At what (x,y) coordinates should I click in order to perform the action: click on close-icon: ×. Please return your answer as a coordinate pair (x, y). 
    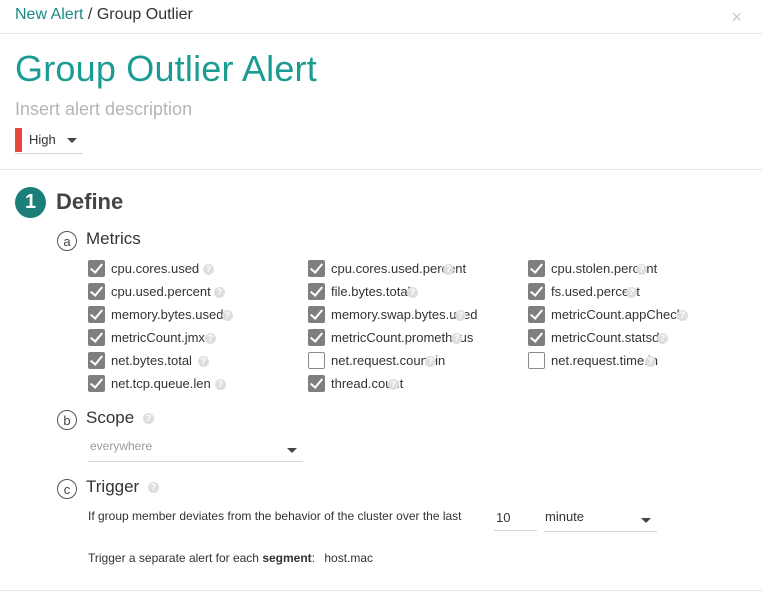
    Looking at the image, I should click on (736, 17).